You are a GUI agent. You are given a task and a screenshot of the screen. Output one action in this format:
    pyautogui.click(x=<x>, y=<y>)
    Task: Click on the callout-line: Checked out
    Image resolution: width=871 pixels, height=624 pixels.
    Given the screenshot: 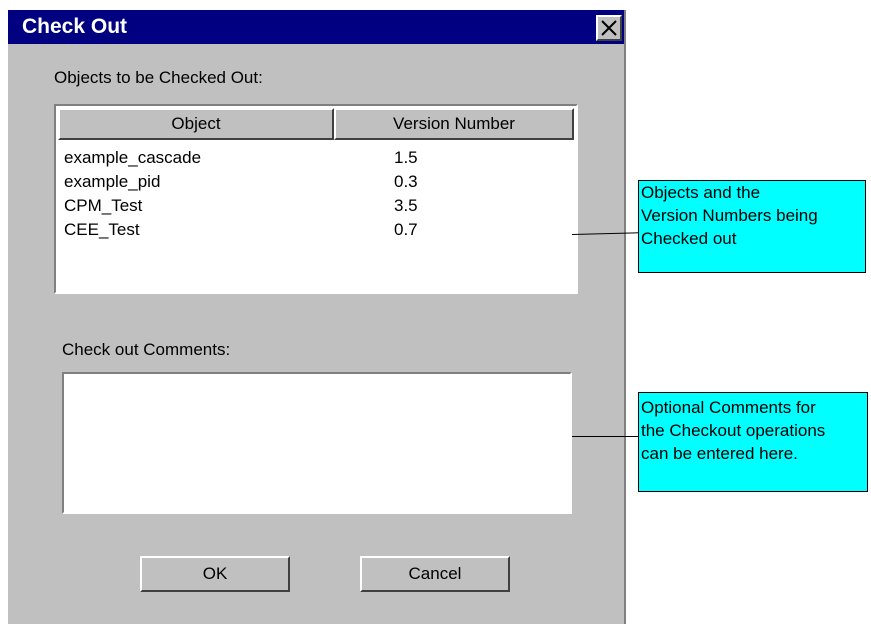 What is the action you would take?
    pyautogui.click(x=689, y=238)
    